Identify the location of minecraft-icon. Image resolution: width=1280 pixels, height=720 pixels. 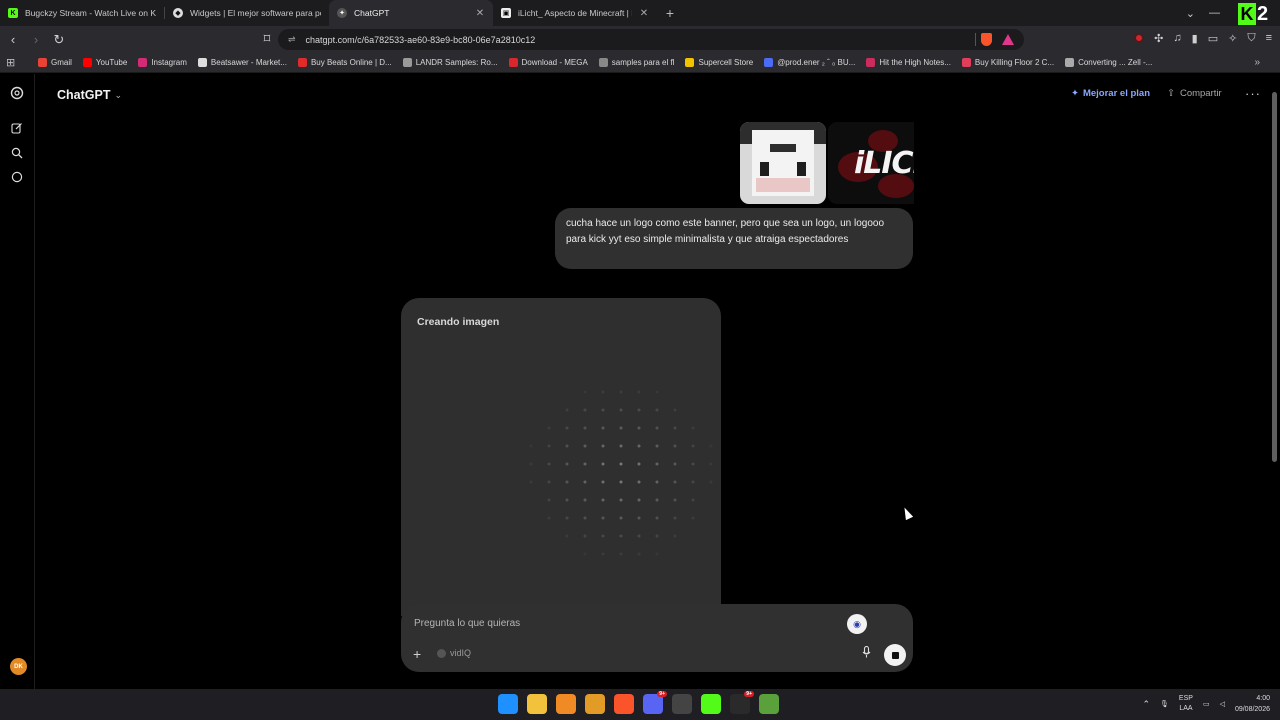
(769, 704).